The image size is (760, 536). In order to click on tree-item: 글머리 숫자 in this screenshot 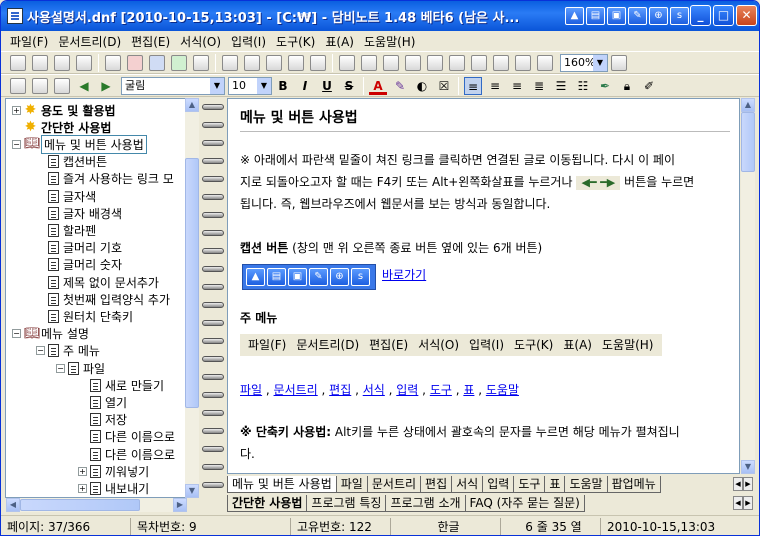, I will do `click(79, 265)`.